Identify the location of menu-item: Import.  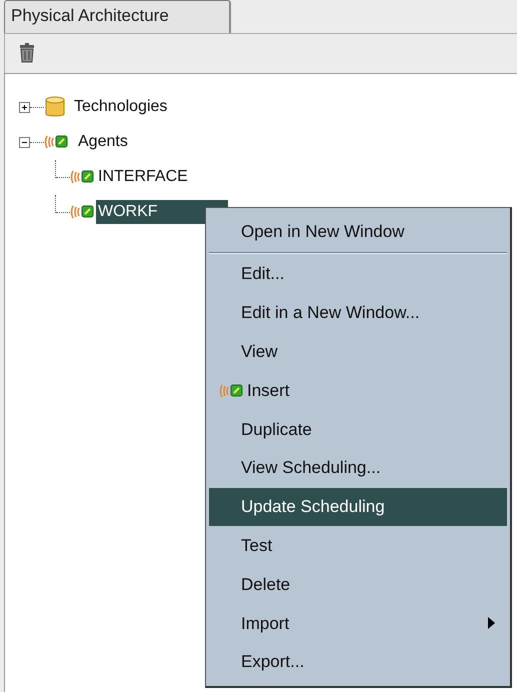
(358, 623).